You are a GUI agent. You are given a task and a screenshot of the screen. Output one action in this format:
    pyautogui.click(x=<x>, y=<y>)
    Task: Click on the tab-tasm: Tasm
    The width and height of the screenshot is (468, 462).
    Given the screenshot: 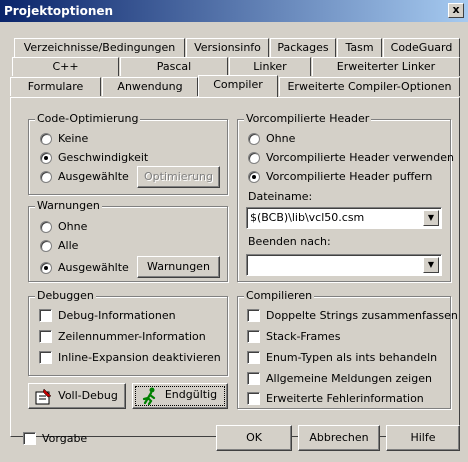 What is the action you would take?
    pyautogui.click(x=359, y=47)
    